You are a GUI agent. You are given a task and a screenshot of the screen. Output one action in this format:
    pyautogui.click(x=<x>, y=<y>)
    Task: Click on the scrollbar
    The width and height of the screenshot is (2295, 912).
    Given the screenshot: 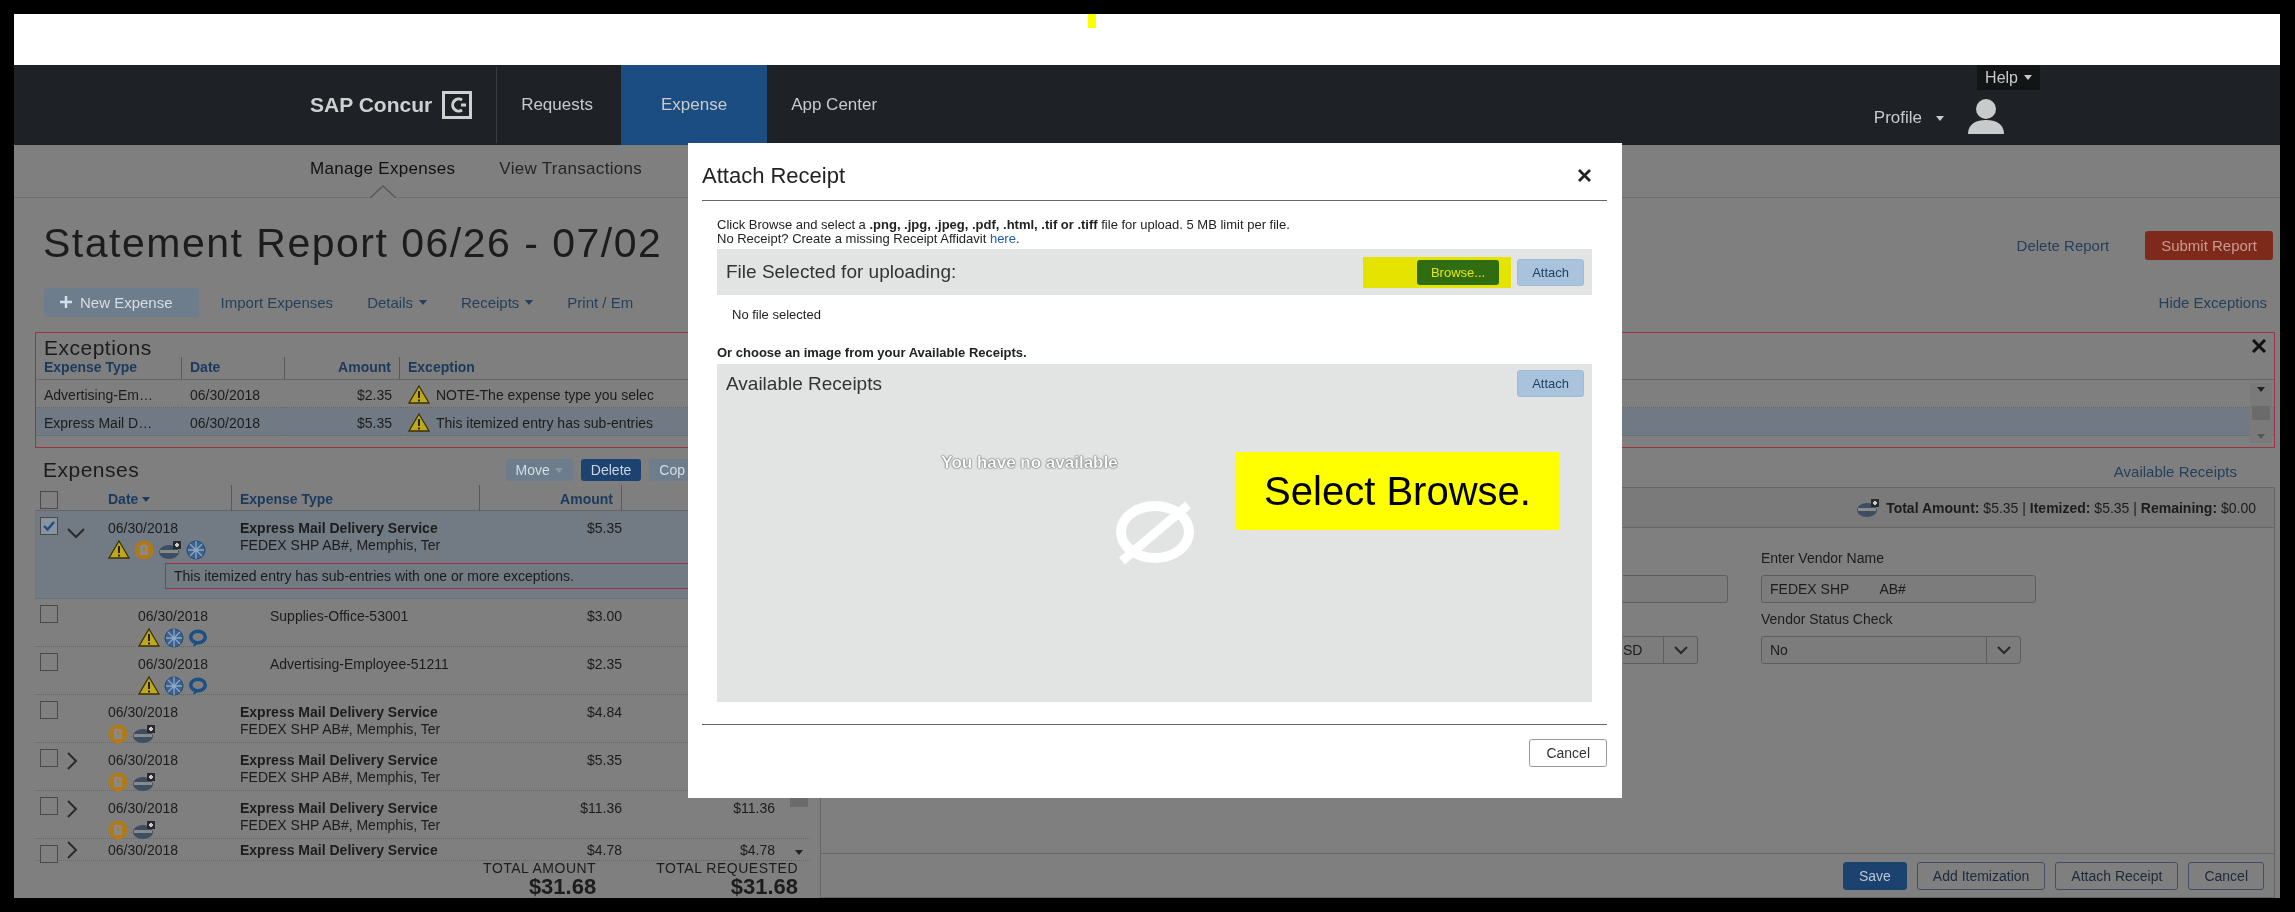 What is the action you would take?
    pyautogui.click(x=2261, y=413)
    